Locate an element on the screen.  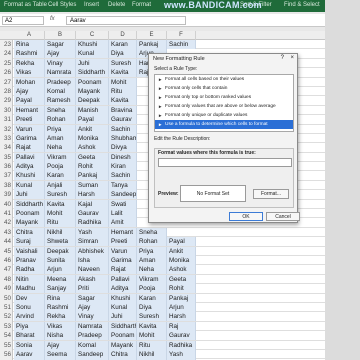
ok-button: OK is located at coordinates (246, 216).